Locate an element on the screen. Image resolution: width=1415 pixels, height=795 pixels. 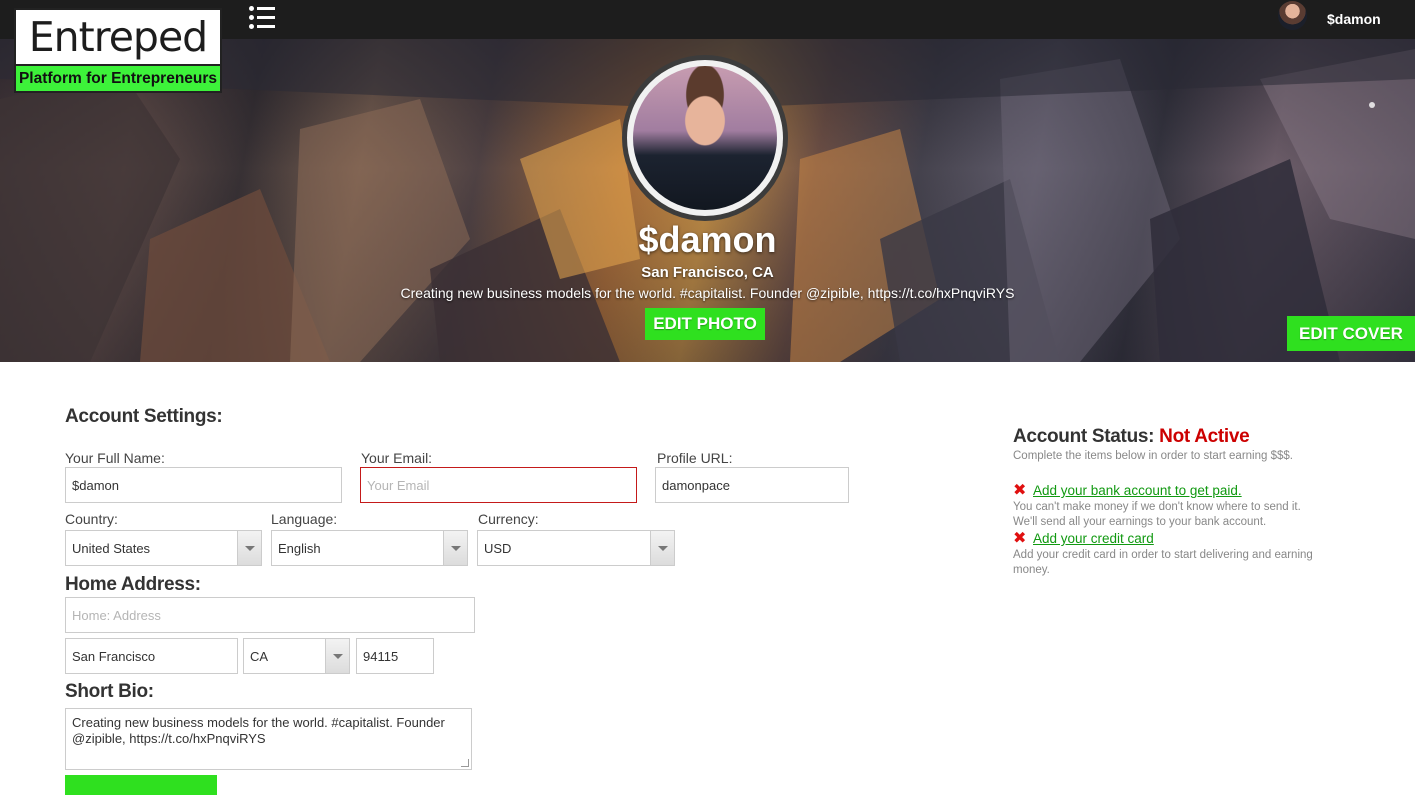
currency-label: Currency: is located at coordinates (508, 519).